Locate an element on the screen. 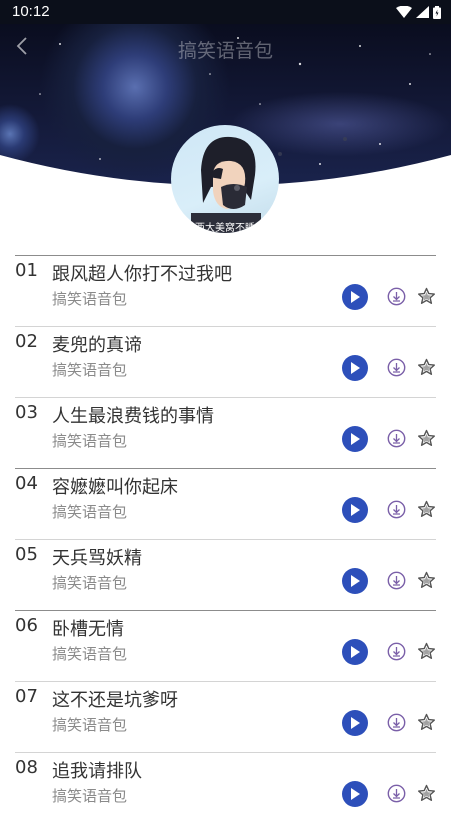 This screenshot has width=451, height=823. avatar-caption: 西大美窝不睡 is located at coordinates (225, 228).